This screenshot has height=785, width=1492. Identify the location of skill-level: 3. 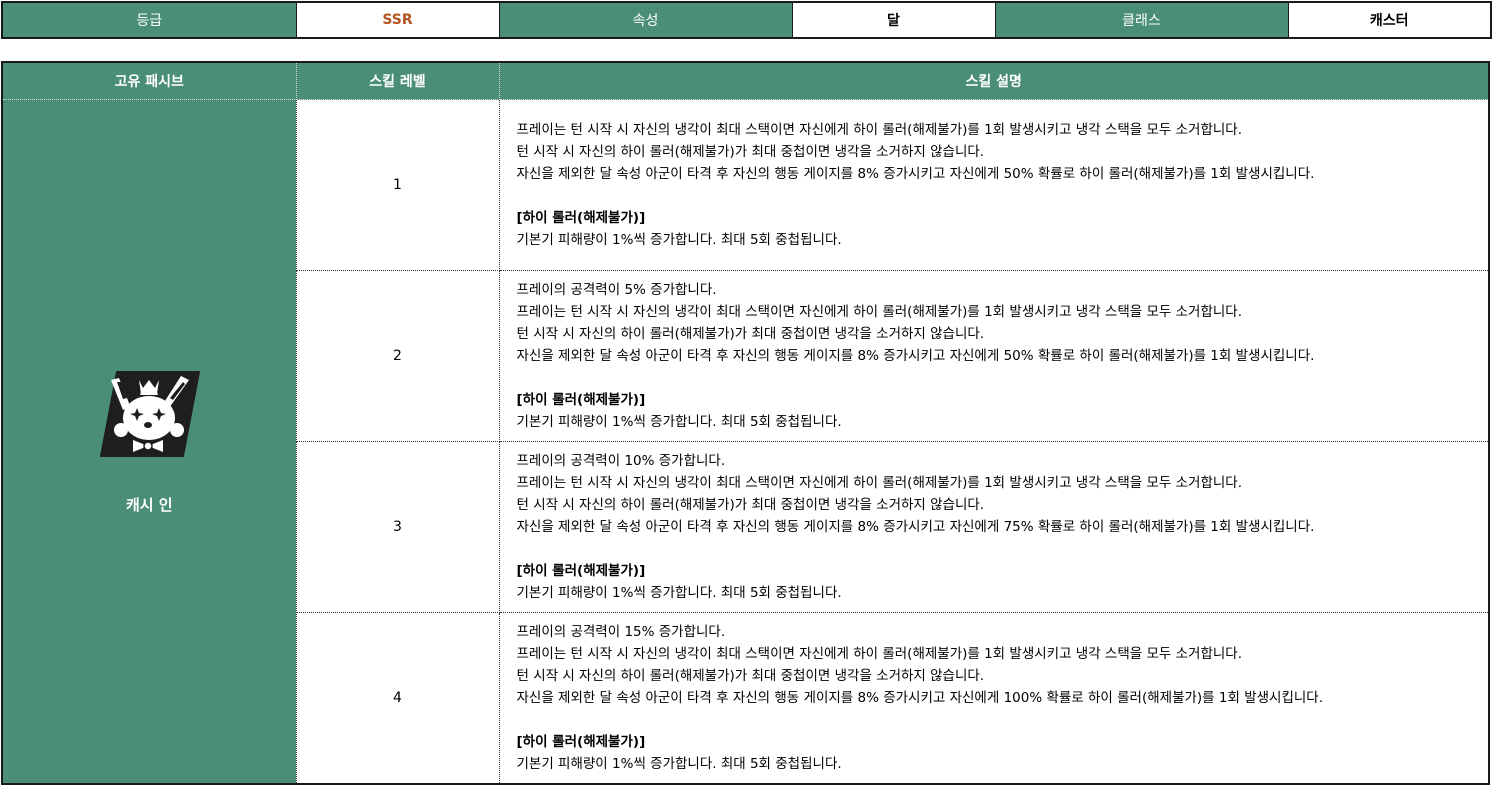
(397, 527).